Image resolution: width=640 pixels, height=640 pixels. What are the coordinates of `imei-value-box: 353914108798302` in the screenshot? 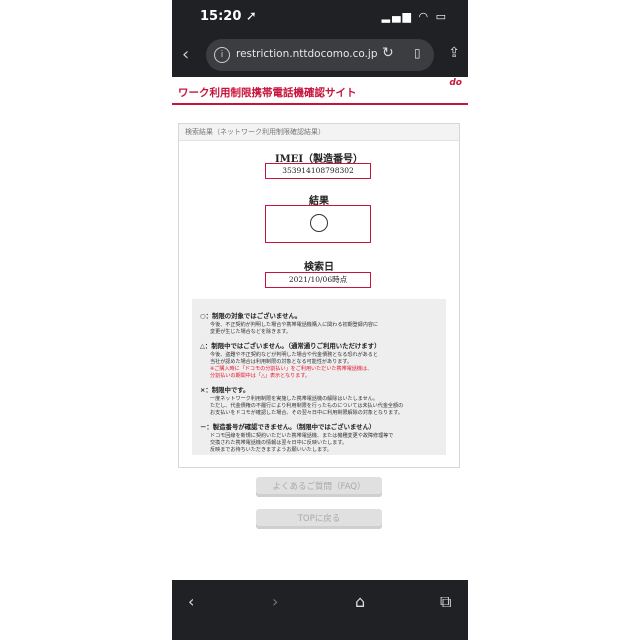 It's located at (318, 171).